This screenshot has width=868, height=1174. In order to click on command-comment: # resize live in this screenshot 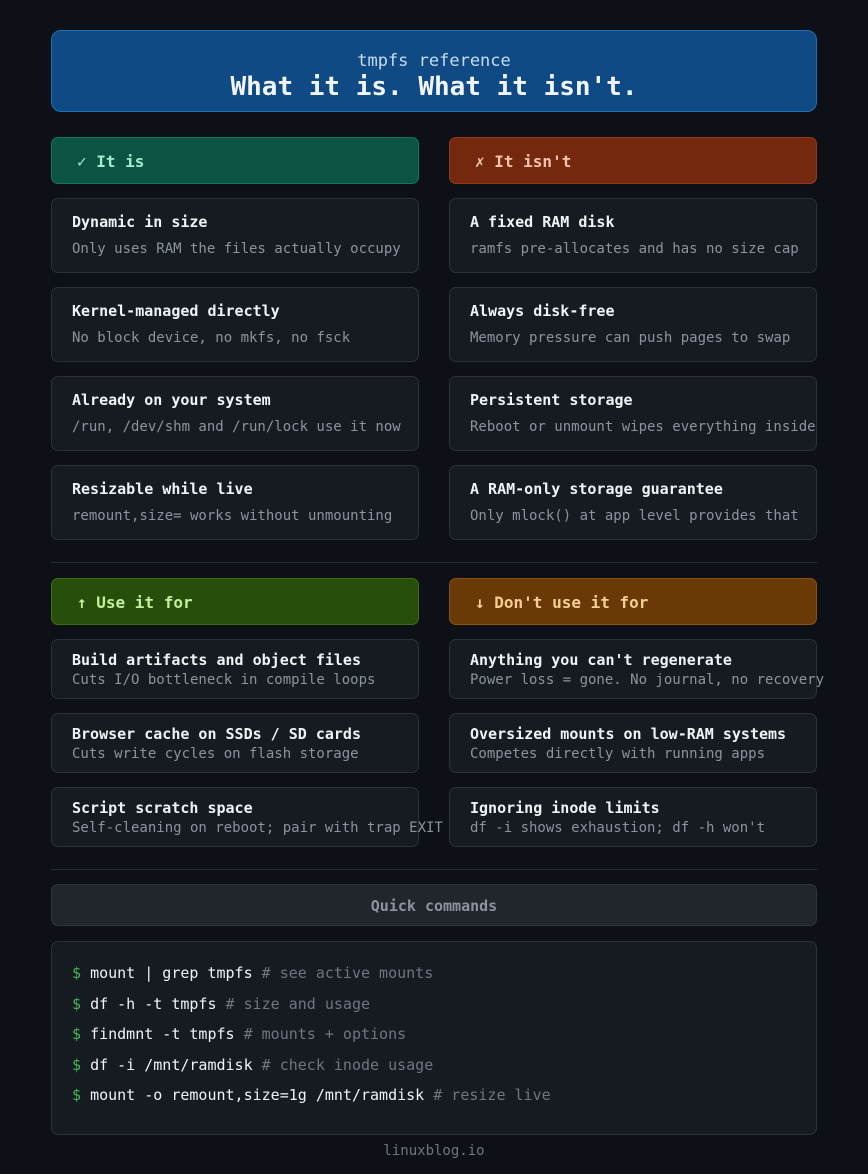, I will do `click(492, 1095)`.